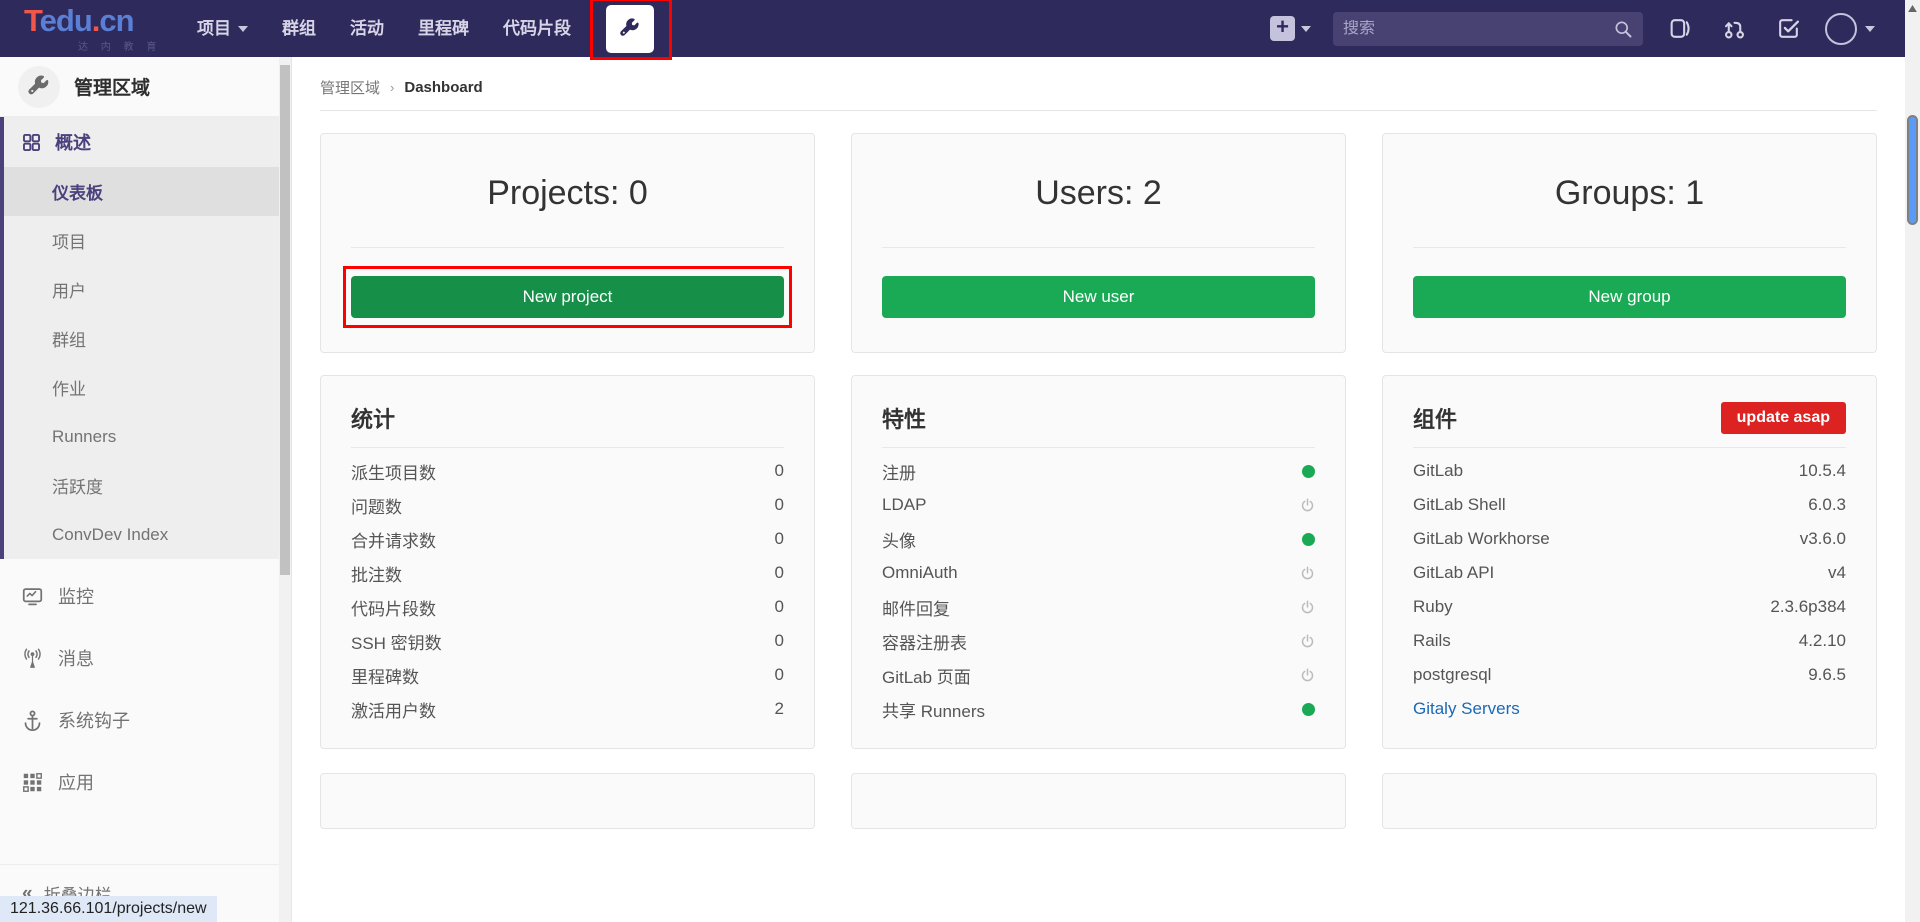  What do you see at coordinates (1822, 470) in the screenshot?
I see `component-version: 10.5.4` at bounding box center [1822, 470].